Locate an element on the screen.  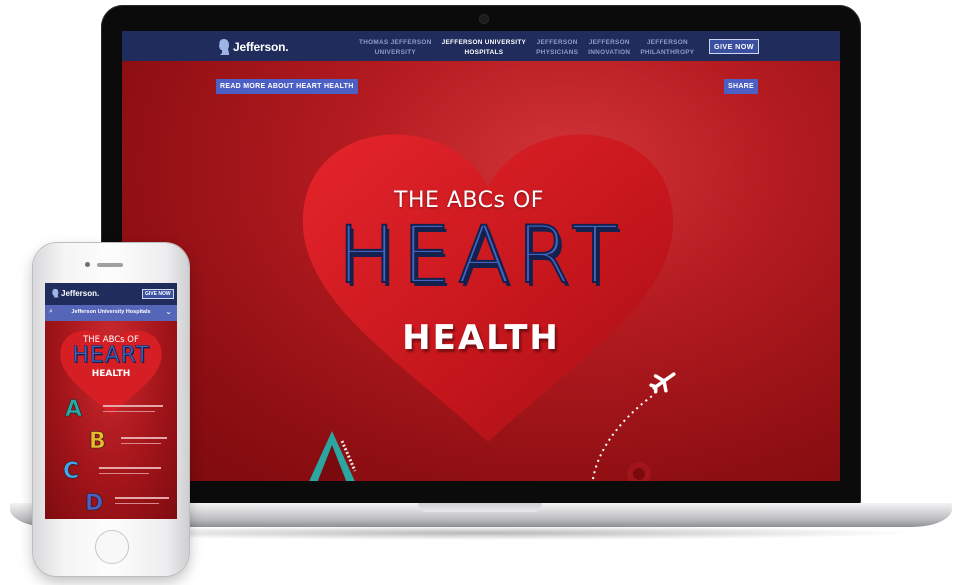
nav-item-jefferson-philanthropy: JEFFERSON PHILANTHROPY is located at coordinates (667, 48).